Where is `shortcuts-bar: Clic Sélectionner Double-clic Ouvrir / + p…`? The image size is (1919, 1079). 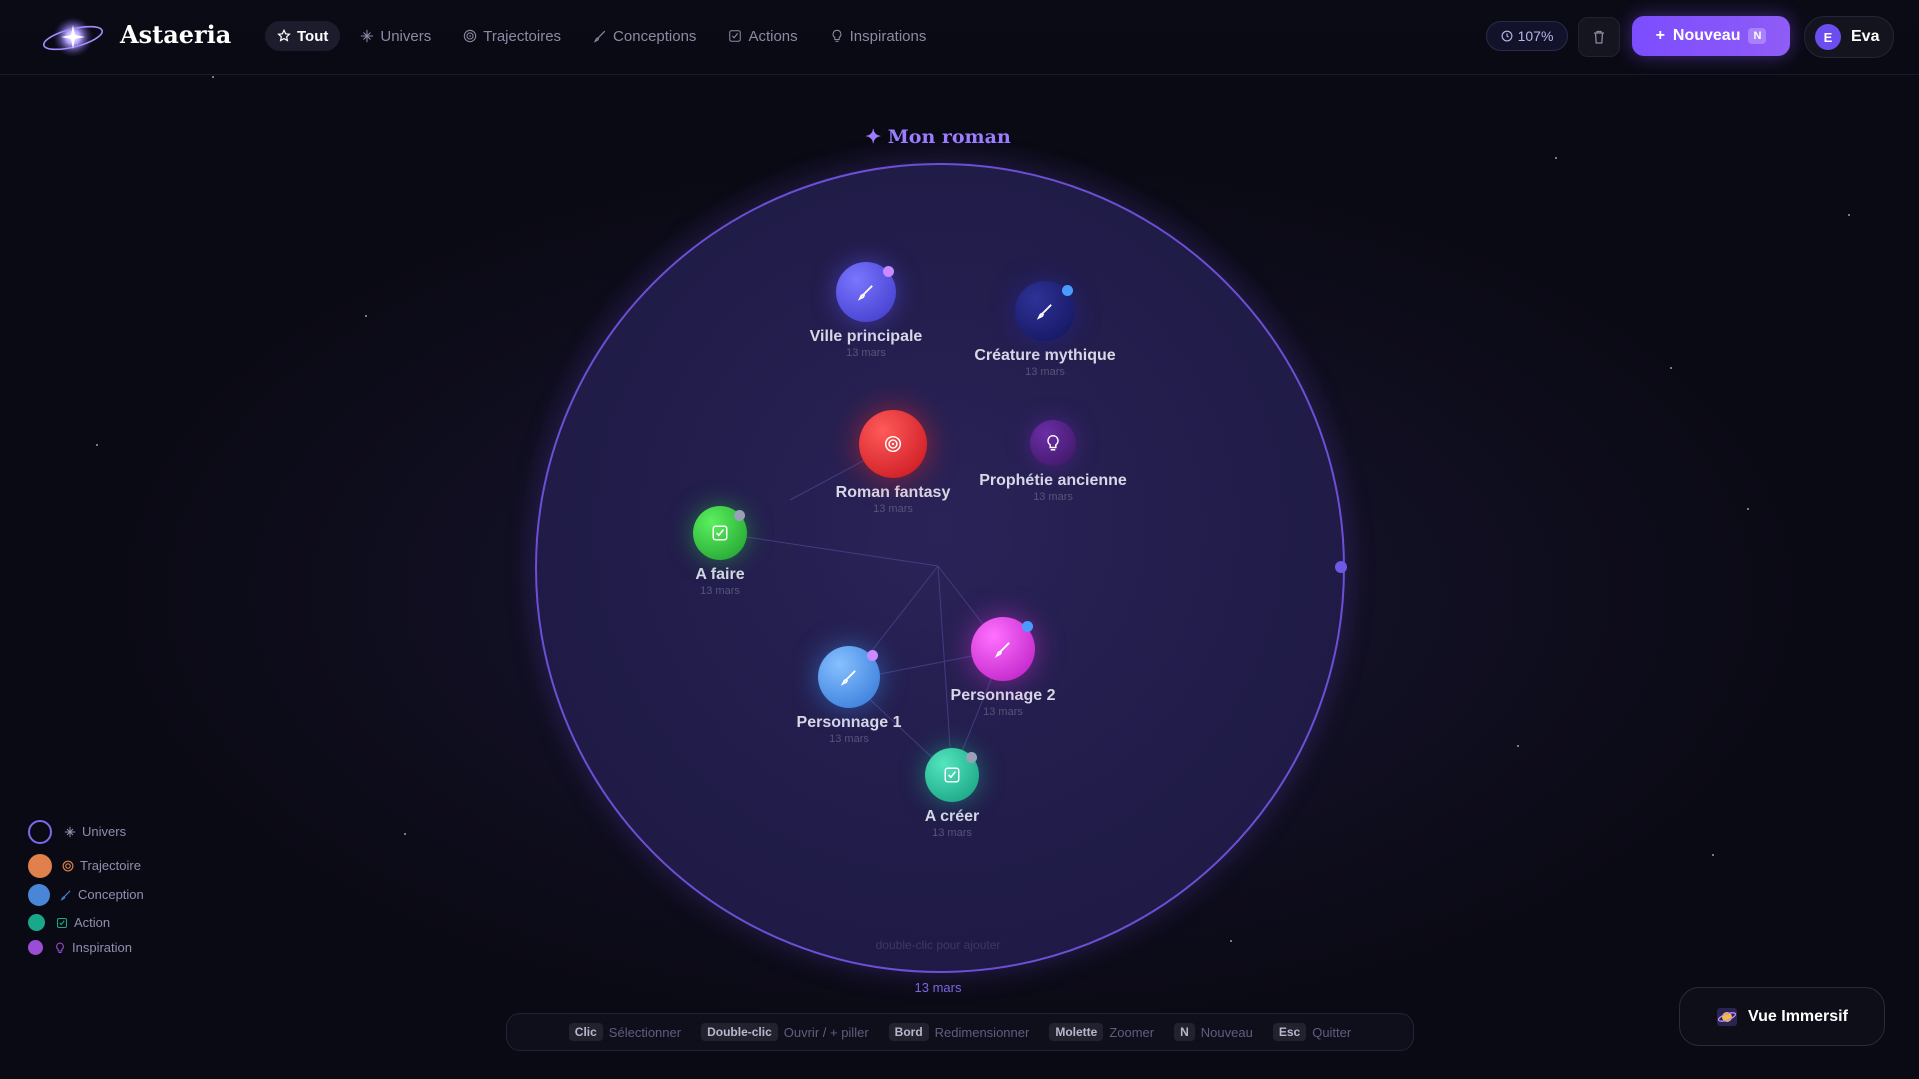 shortcuts-bar: Clic Sélectionner Double-clic Ouvrir / + p… is located at coordinates (960, 1032).